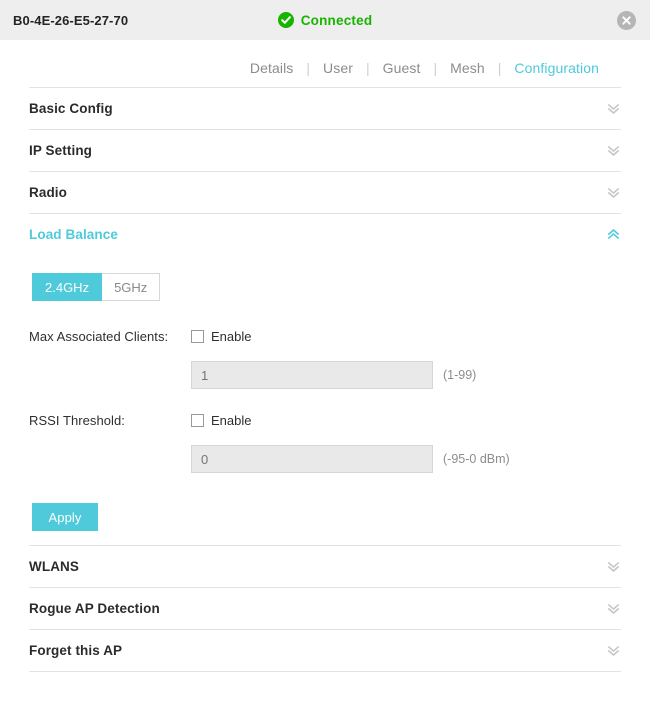 This screenshot has width=650, height=727. I want to click on section-title: IP Setting, so click(61, 150).